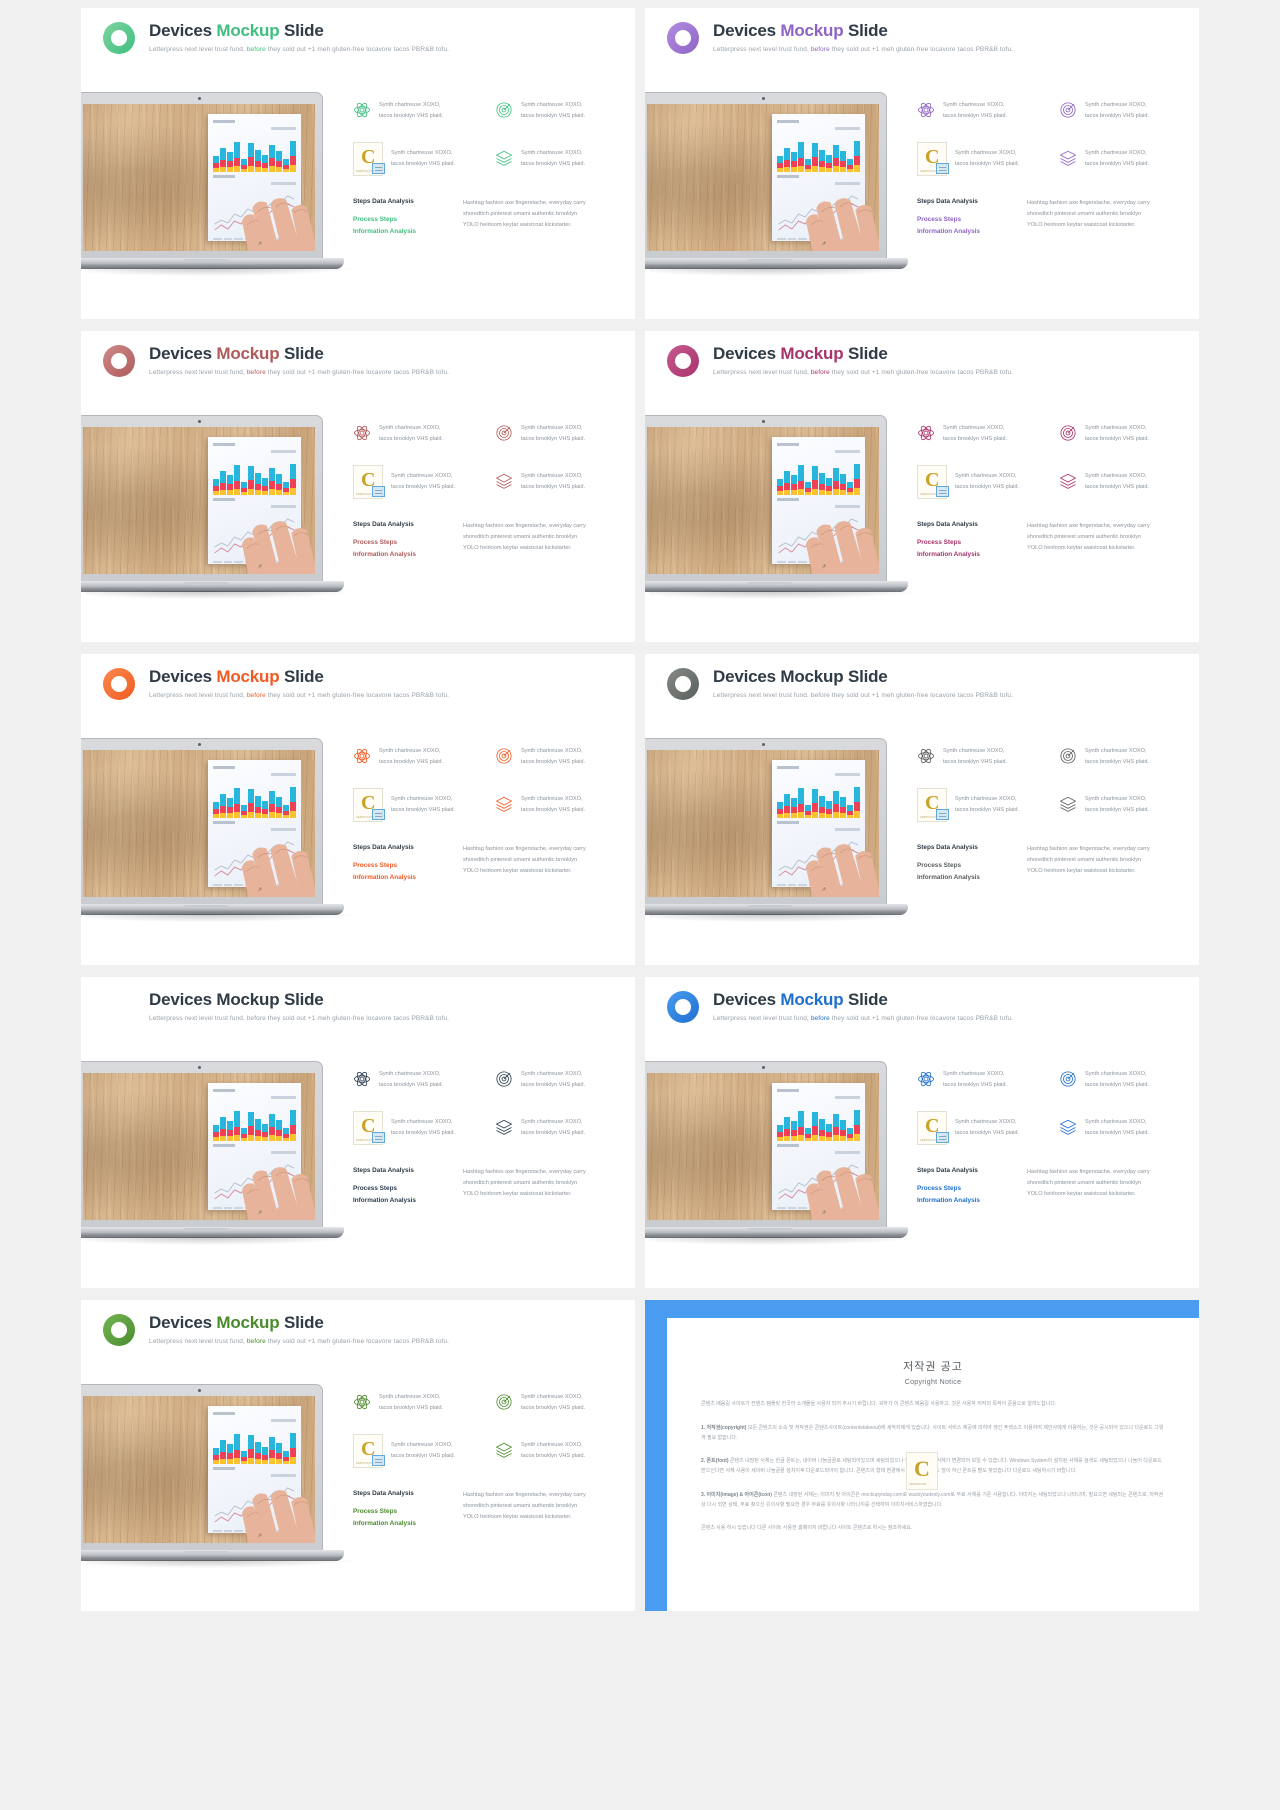 This screenshot has width=1280, height=1810. I want to click on title-part-three: Slide, so click(301, 353).